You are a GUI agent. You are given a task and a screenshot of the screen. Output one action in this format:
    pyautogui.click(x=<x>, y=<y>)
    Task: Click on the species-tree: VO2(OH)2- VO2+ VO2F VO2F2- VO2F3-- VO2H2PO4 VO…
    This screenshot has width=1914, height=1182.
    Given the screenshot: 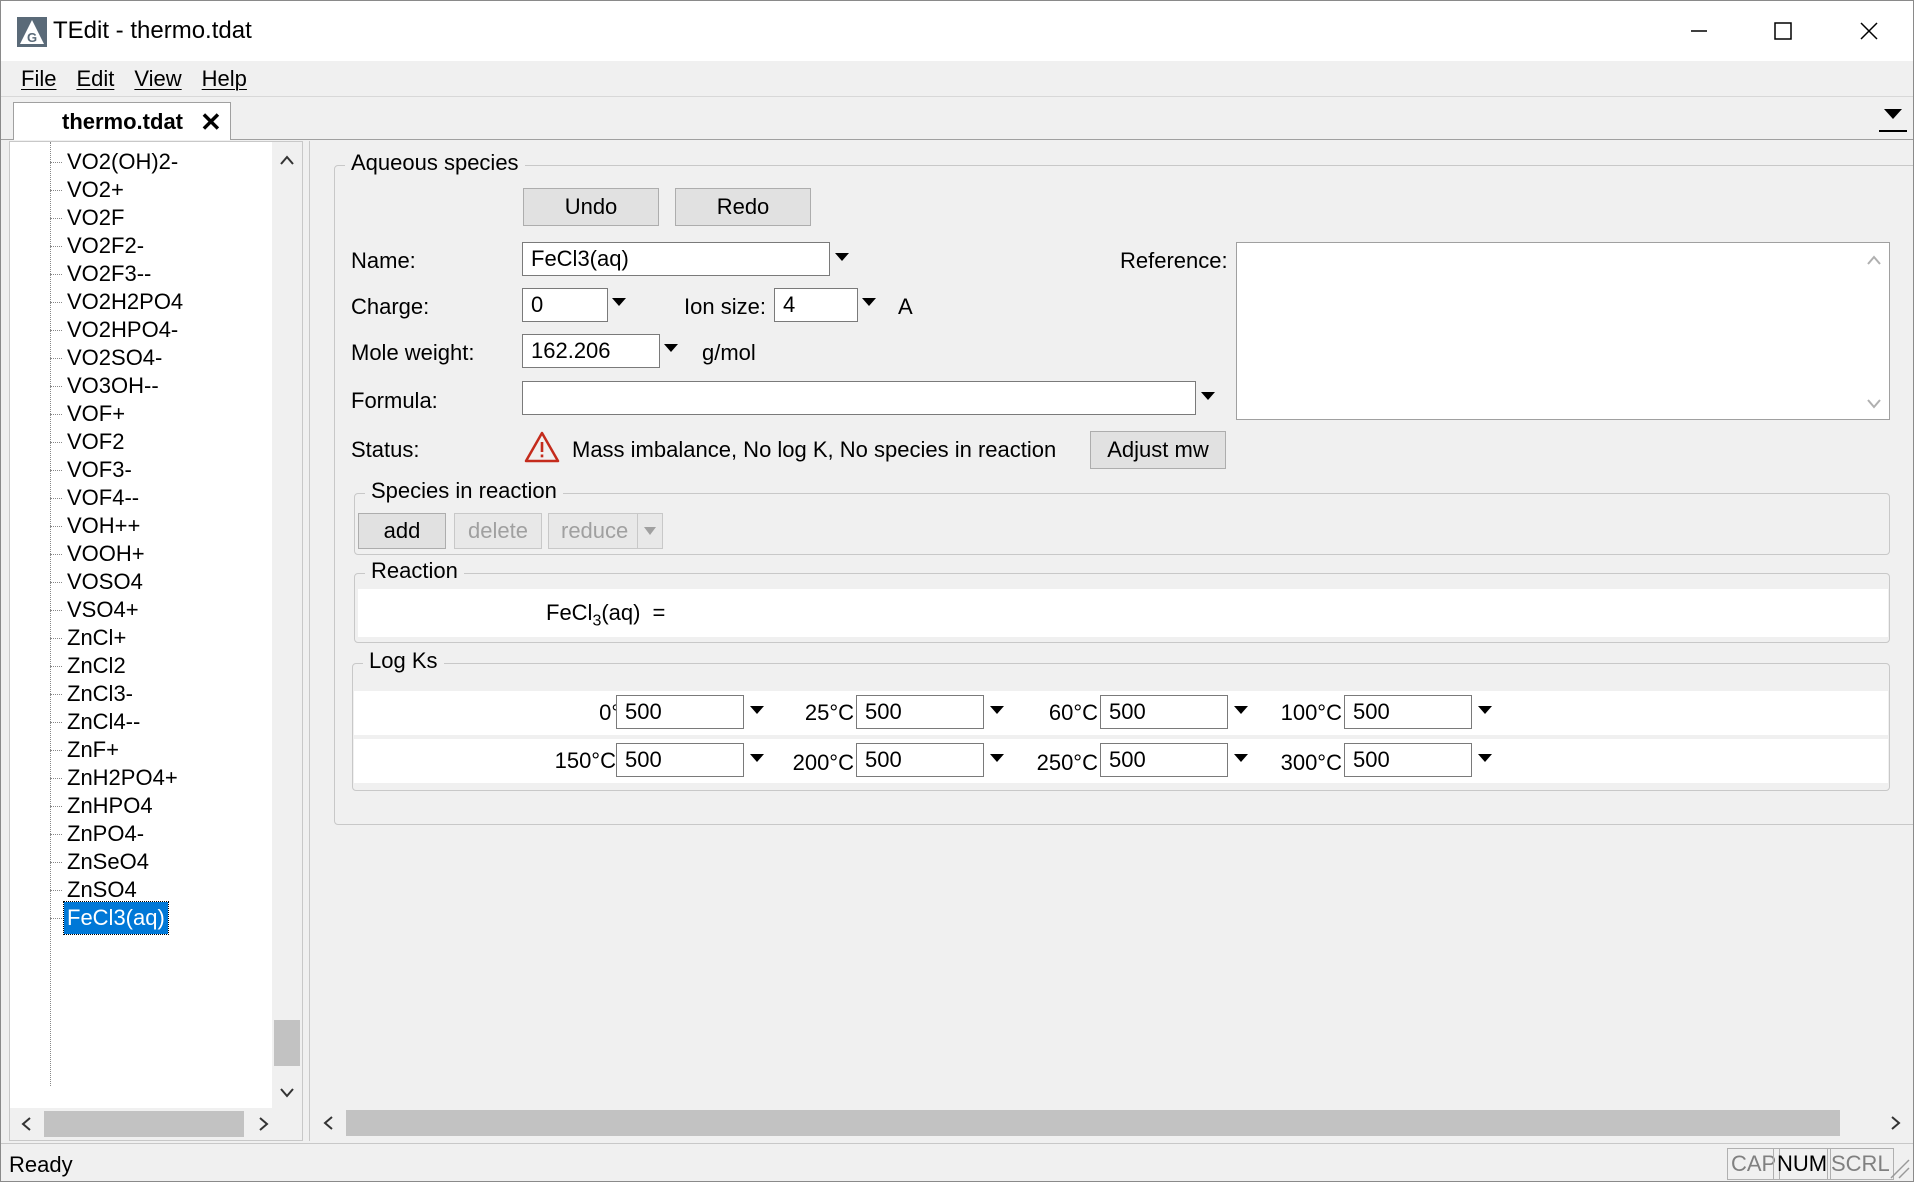 What is the action you would take?
    pyautogui.click(x=141, y=625)
    